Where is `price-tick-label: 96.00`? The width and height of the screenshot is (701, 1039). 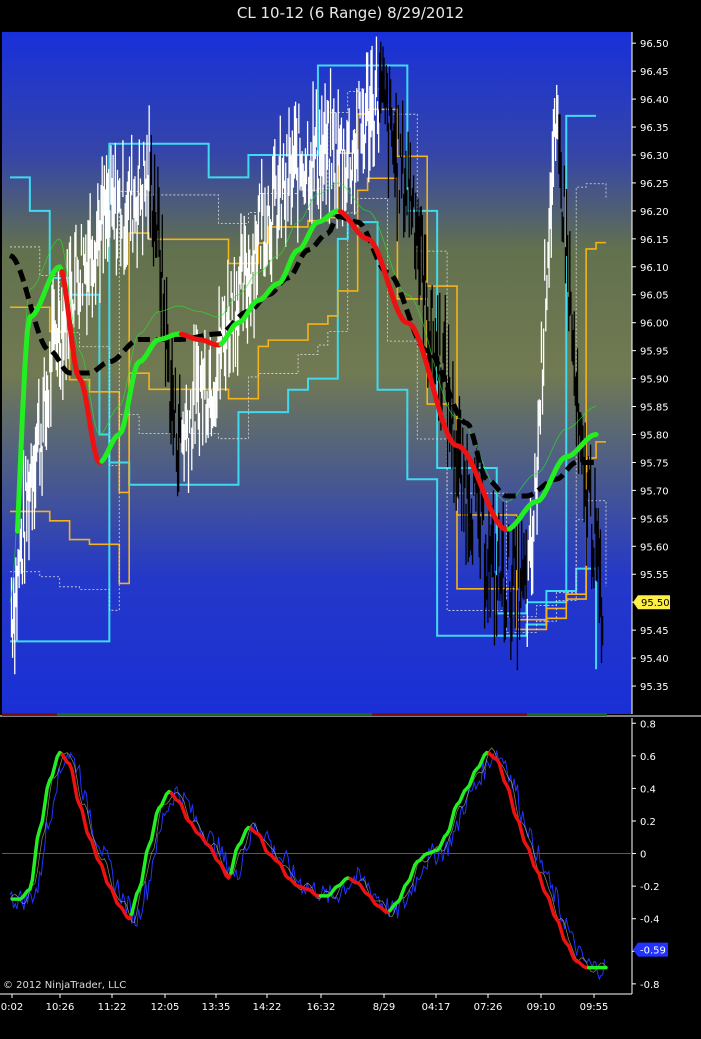 price-tick-label: 96.00 is located at coordinates (654, 324).